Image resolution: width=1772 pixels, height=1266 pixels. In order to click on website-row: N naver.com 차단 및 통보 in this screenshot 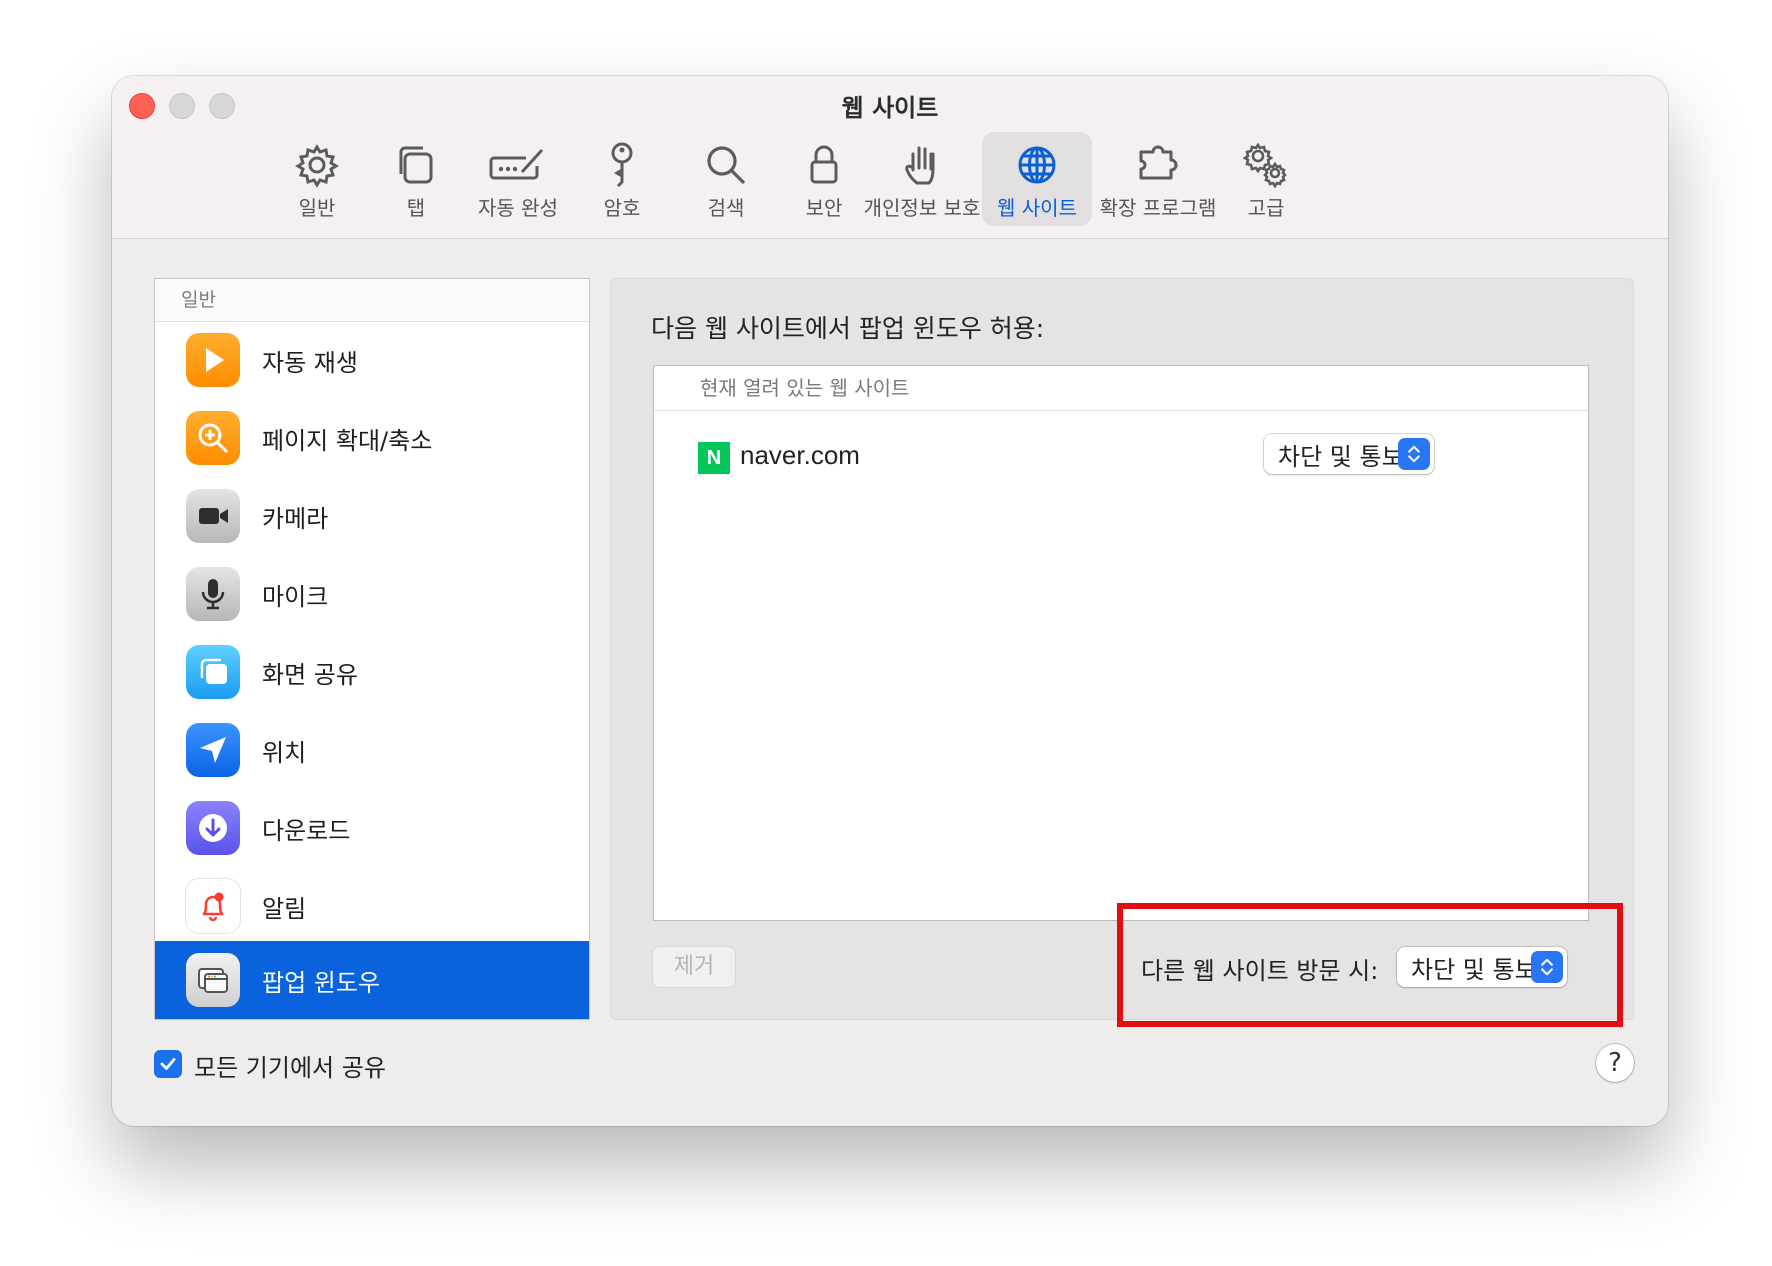, I will do `click(1121, 457)`.